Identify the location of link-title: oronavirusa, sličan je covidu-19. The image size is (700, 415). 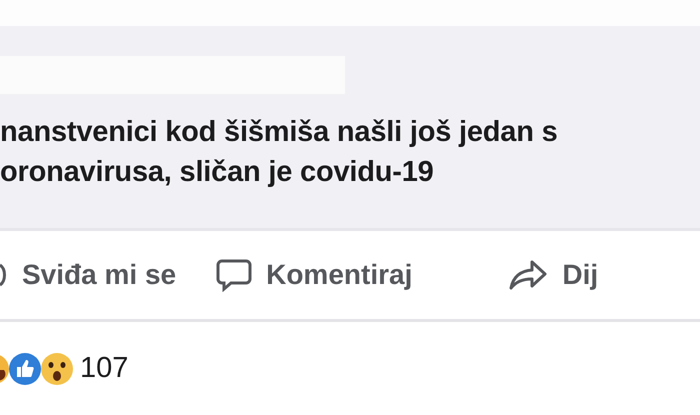
(350, 172).